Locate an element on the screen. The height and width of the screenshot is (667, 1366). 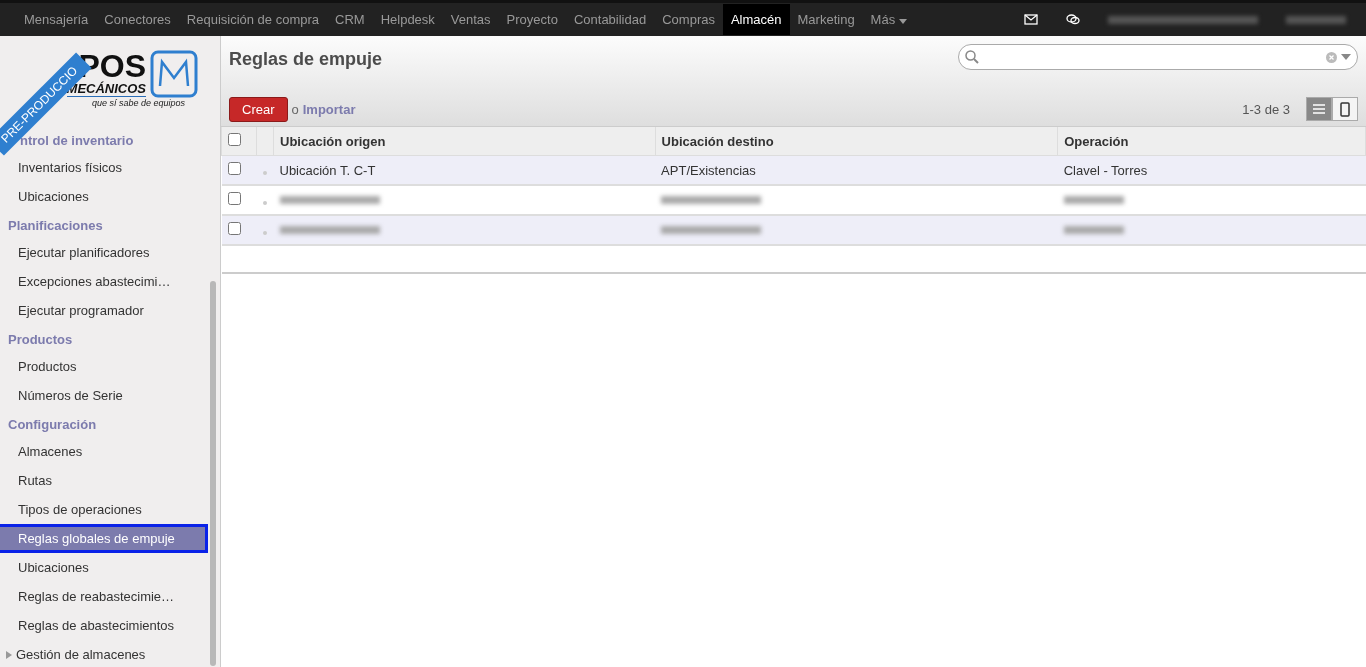
expand-icon is located at coordinates (9, 654).